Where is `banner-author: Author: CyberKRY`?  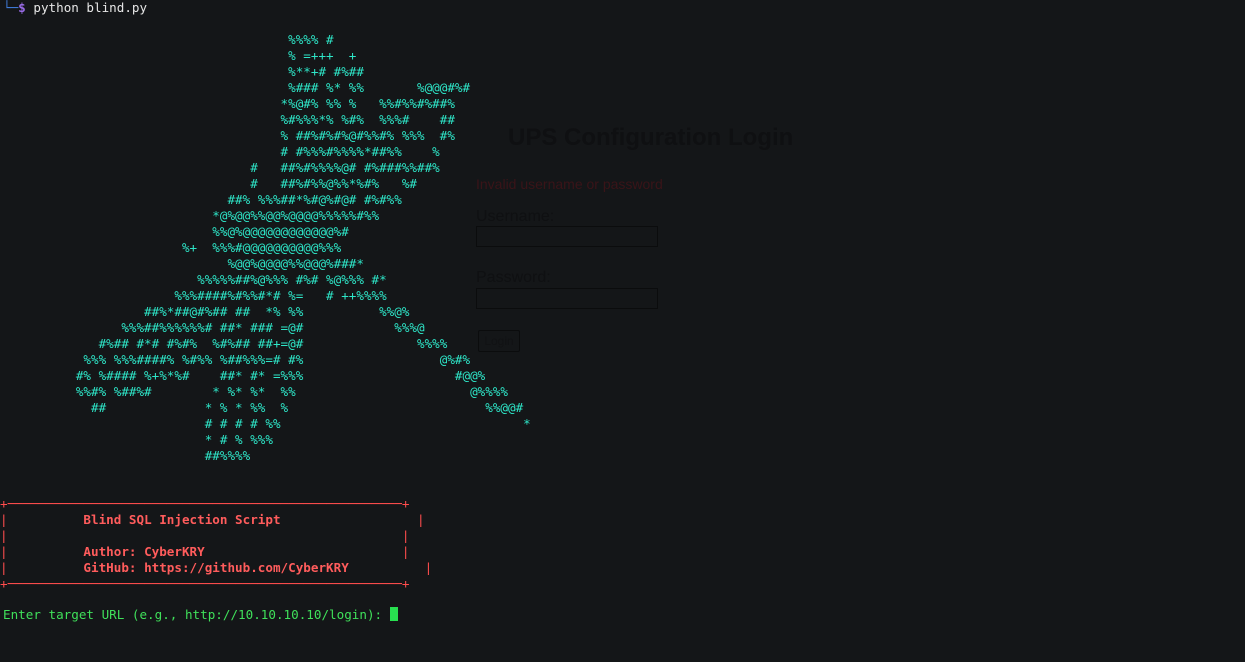
banner-author: Author: CyberKRY is located at coordinates (144, 551).